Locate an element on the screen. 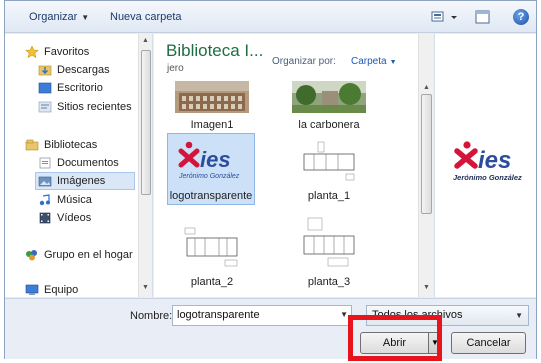  file-name-value: logotransparente is located at coordinates (218, 315).